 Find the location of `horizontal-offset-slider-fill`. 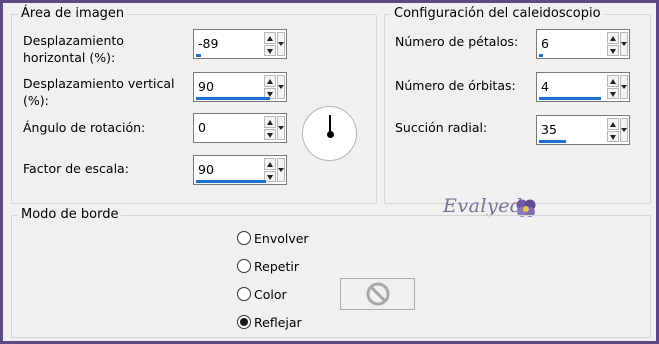

horizontal-offset-slider-fill is located at coordinates (198, 55).